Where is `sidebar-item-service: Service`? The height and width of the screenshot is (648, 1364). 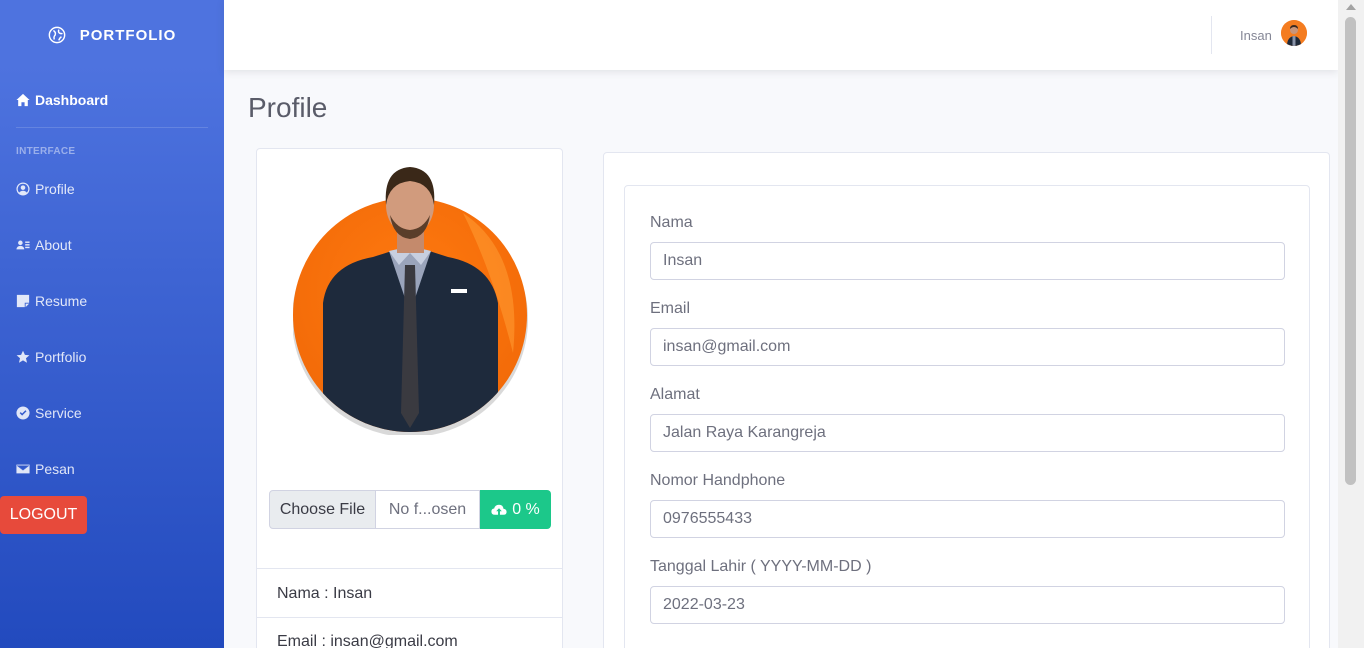 sidebar-item-service: Service is located at coordinates (49, 413).